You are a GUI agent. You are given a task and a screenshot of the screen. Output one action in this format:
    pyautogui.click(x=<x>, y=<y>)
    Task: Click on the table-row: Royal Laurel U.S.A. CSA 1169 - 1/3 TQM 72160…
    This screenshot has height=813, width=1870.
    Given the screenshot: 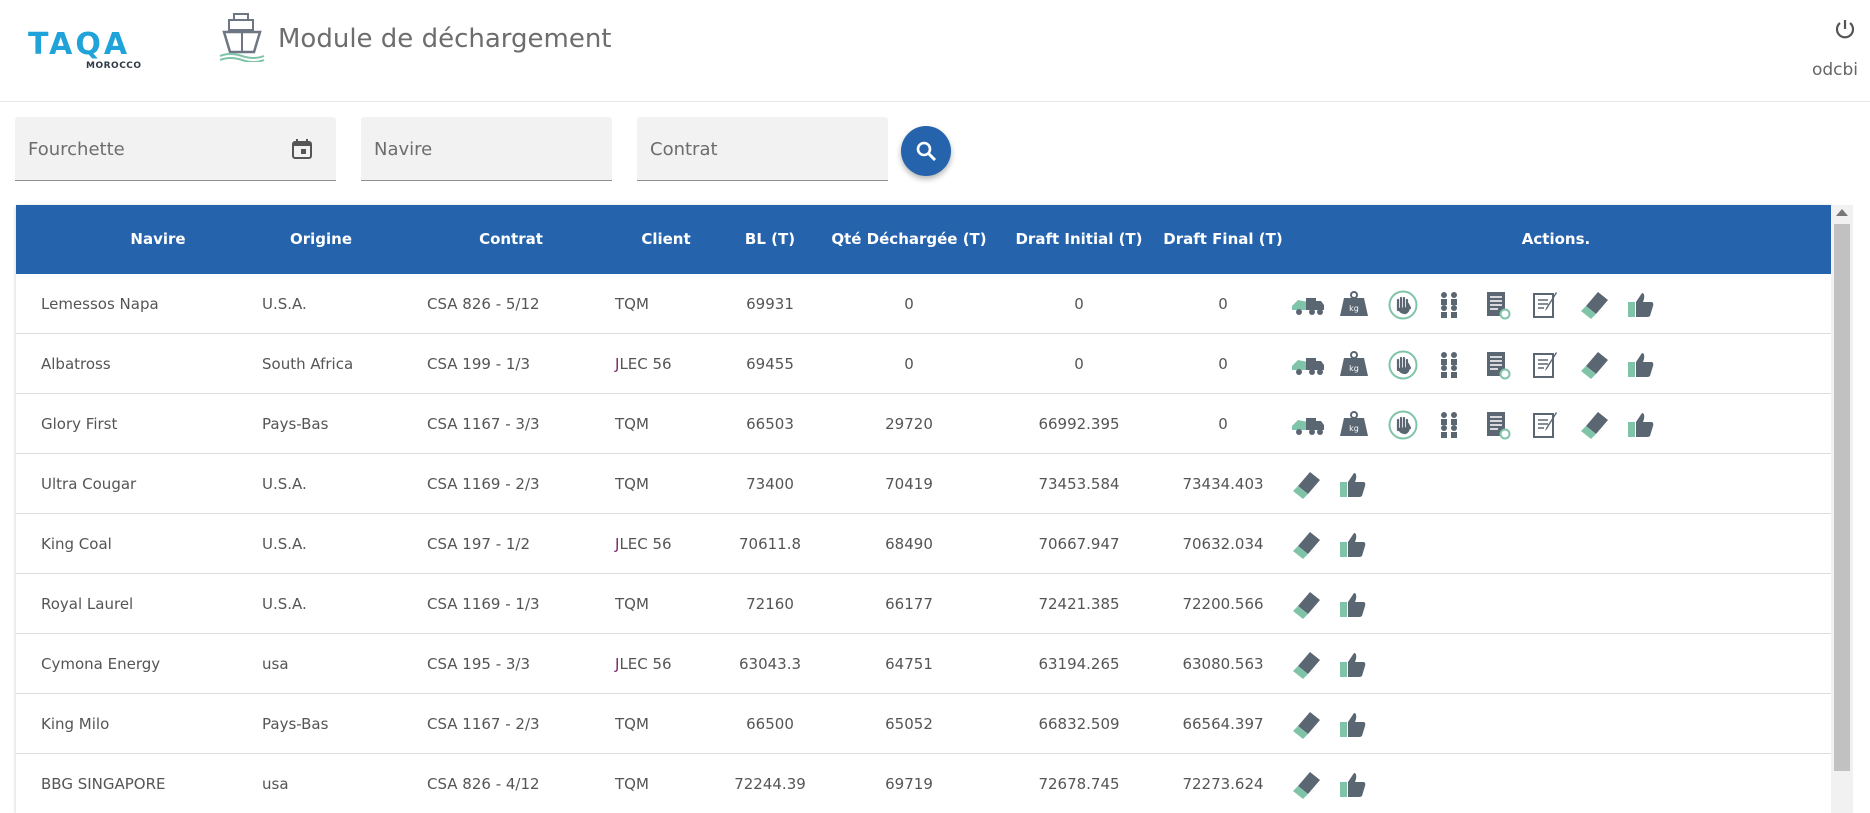 What is the action you would take?
    pyautogui.click(x=923, y=604)
    